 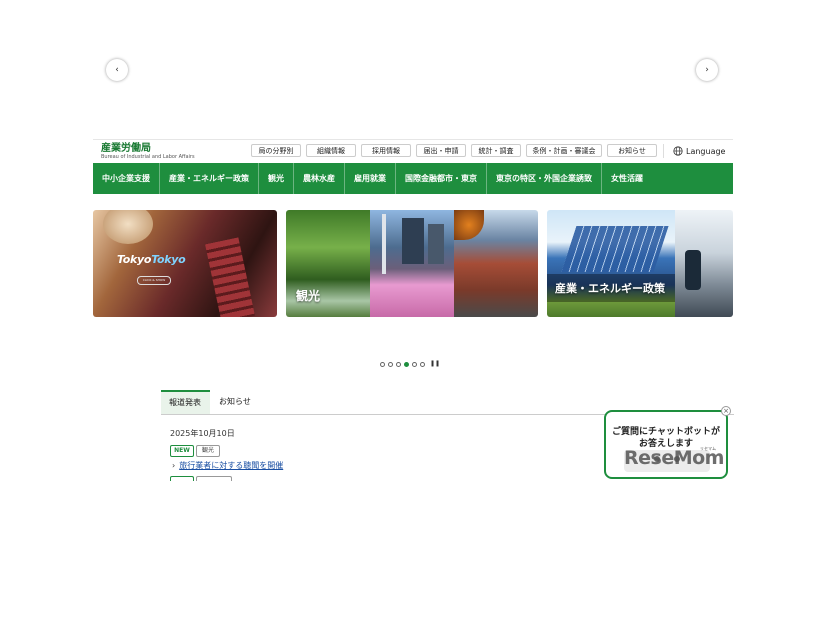 I want to click on news-item-title: 旅行業者に対する聴聞を開催, so click(x=231, y=465).